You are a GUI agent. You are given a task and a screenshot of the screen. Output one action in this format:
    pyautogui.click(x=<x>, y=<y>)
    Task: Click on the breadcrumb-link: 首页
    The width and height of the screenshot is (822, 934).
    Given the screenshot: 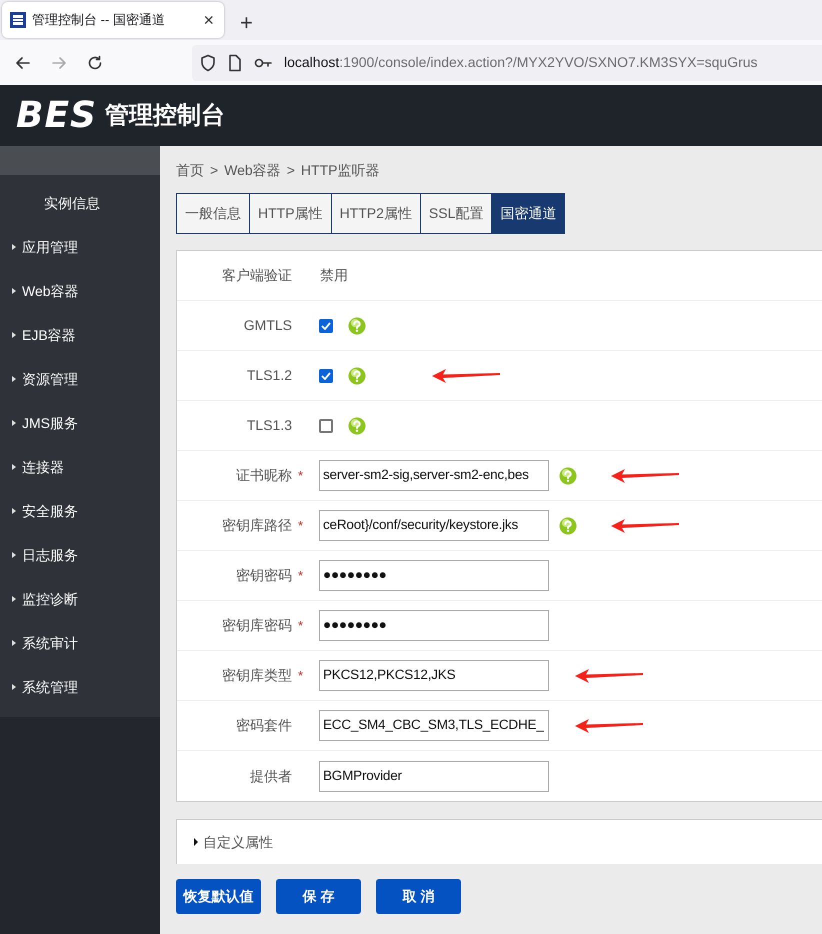 What is the action you would take?
    pyautogui.click(x=190, y=170)
    